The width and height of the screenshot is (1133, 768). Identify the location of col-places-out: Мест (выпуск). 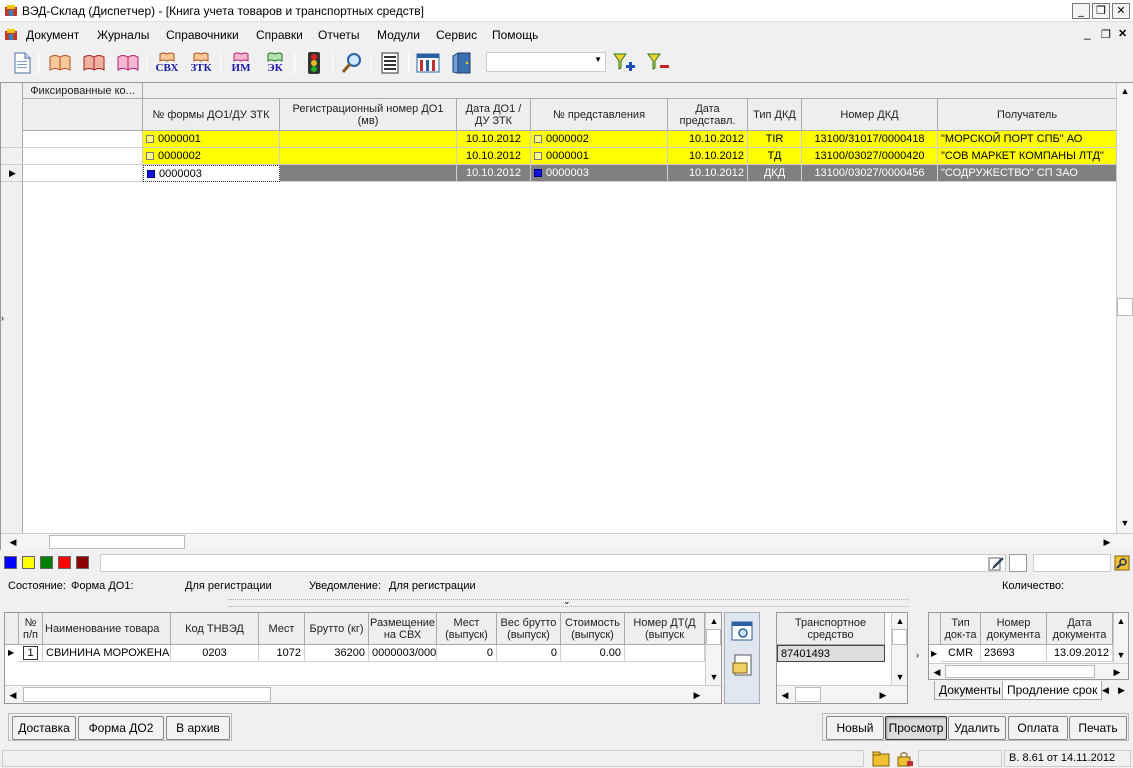
(467, 629).